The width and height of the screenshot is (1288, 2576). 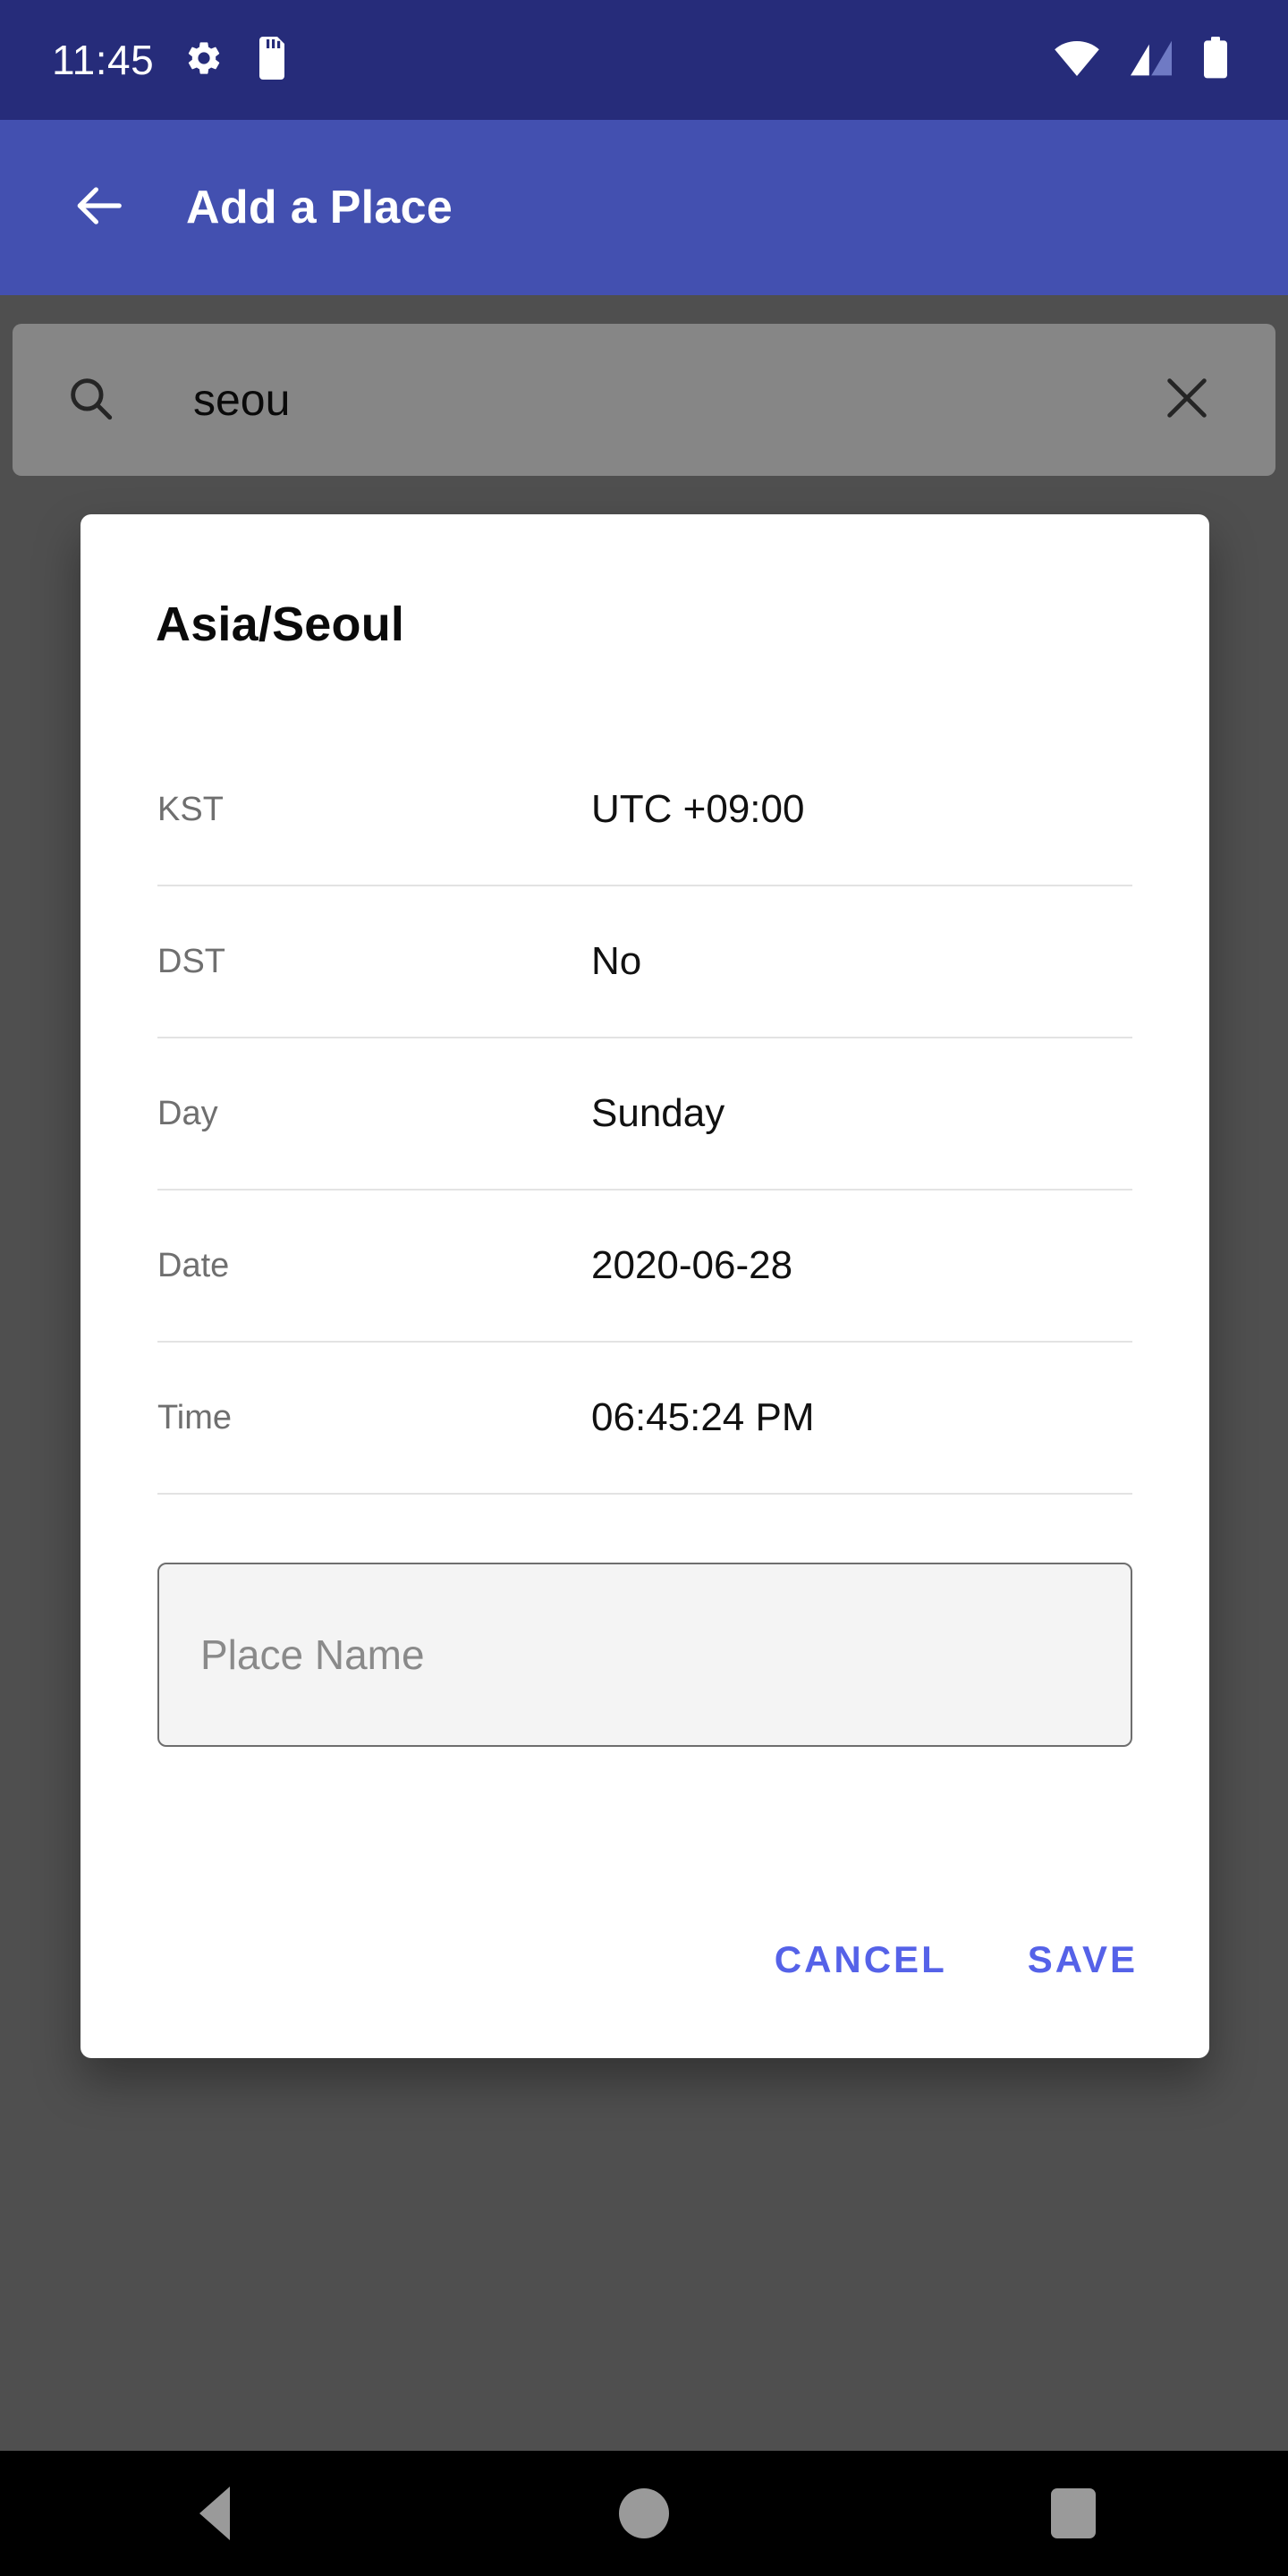 What do you see at coordinates (644, 207) in the screenshot?
I see `app-bar: Add a Place` at bounding box center [644, 207].